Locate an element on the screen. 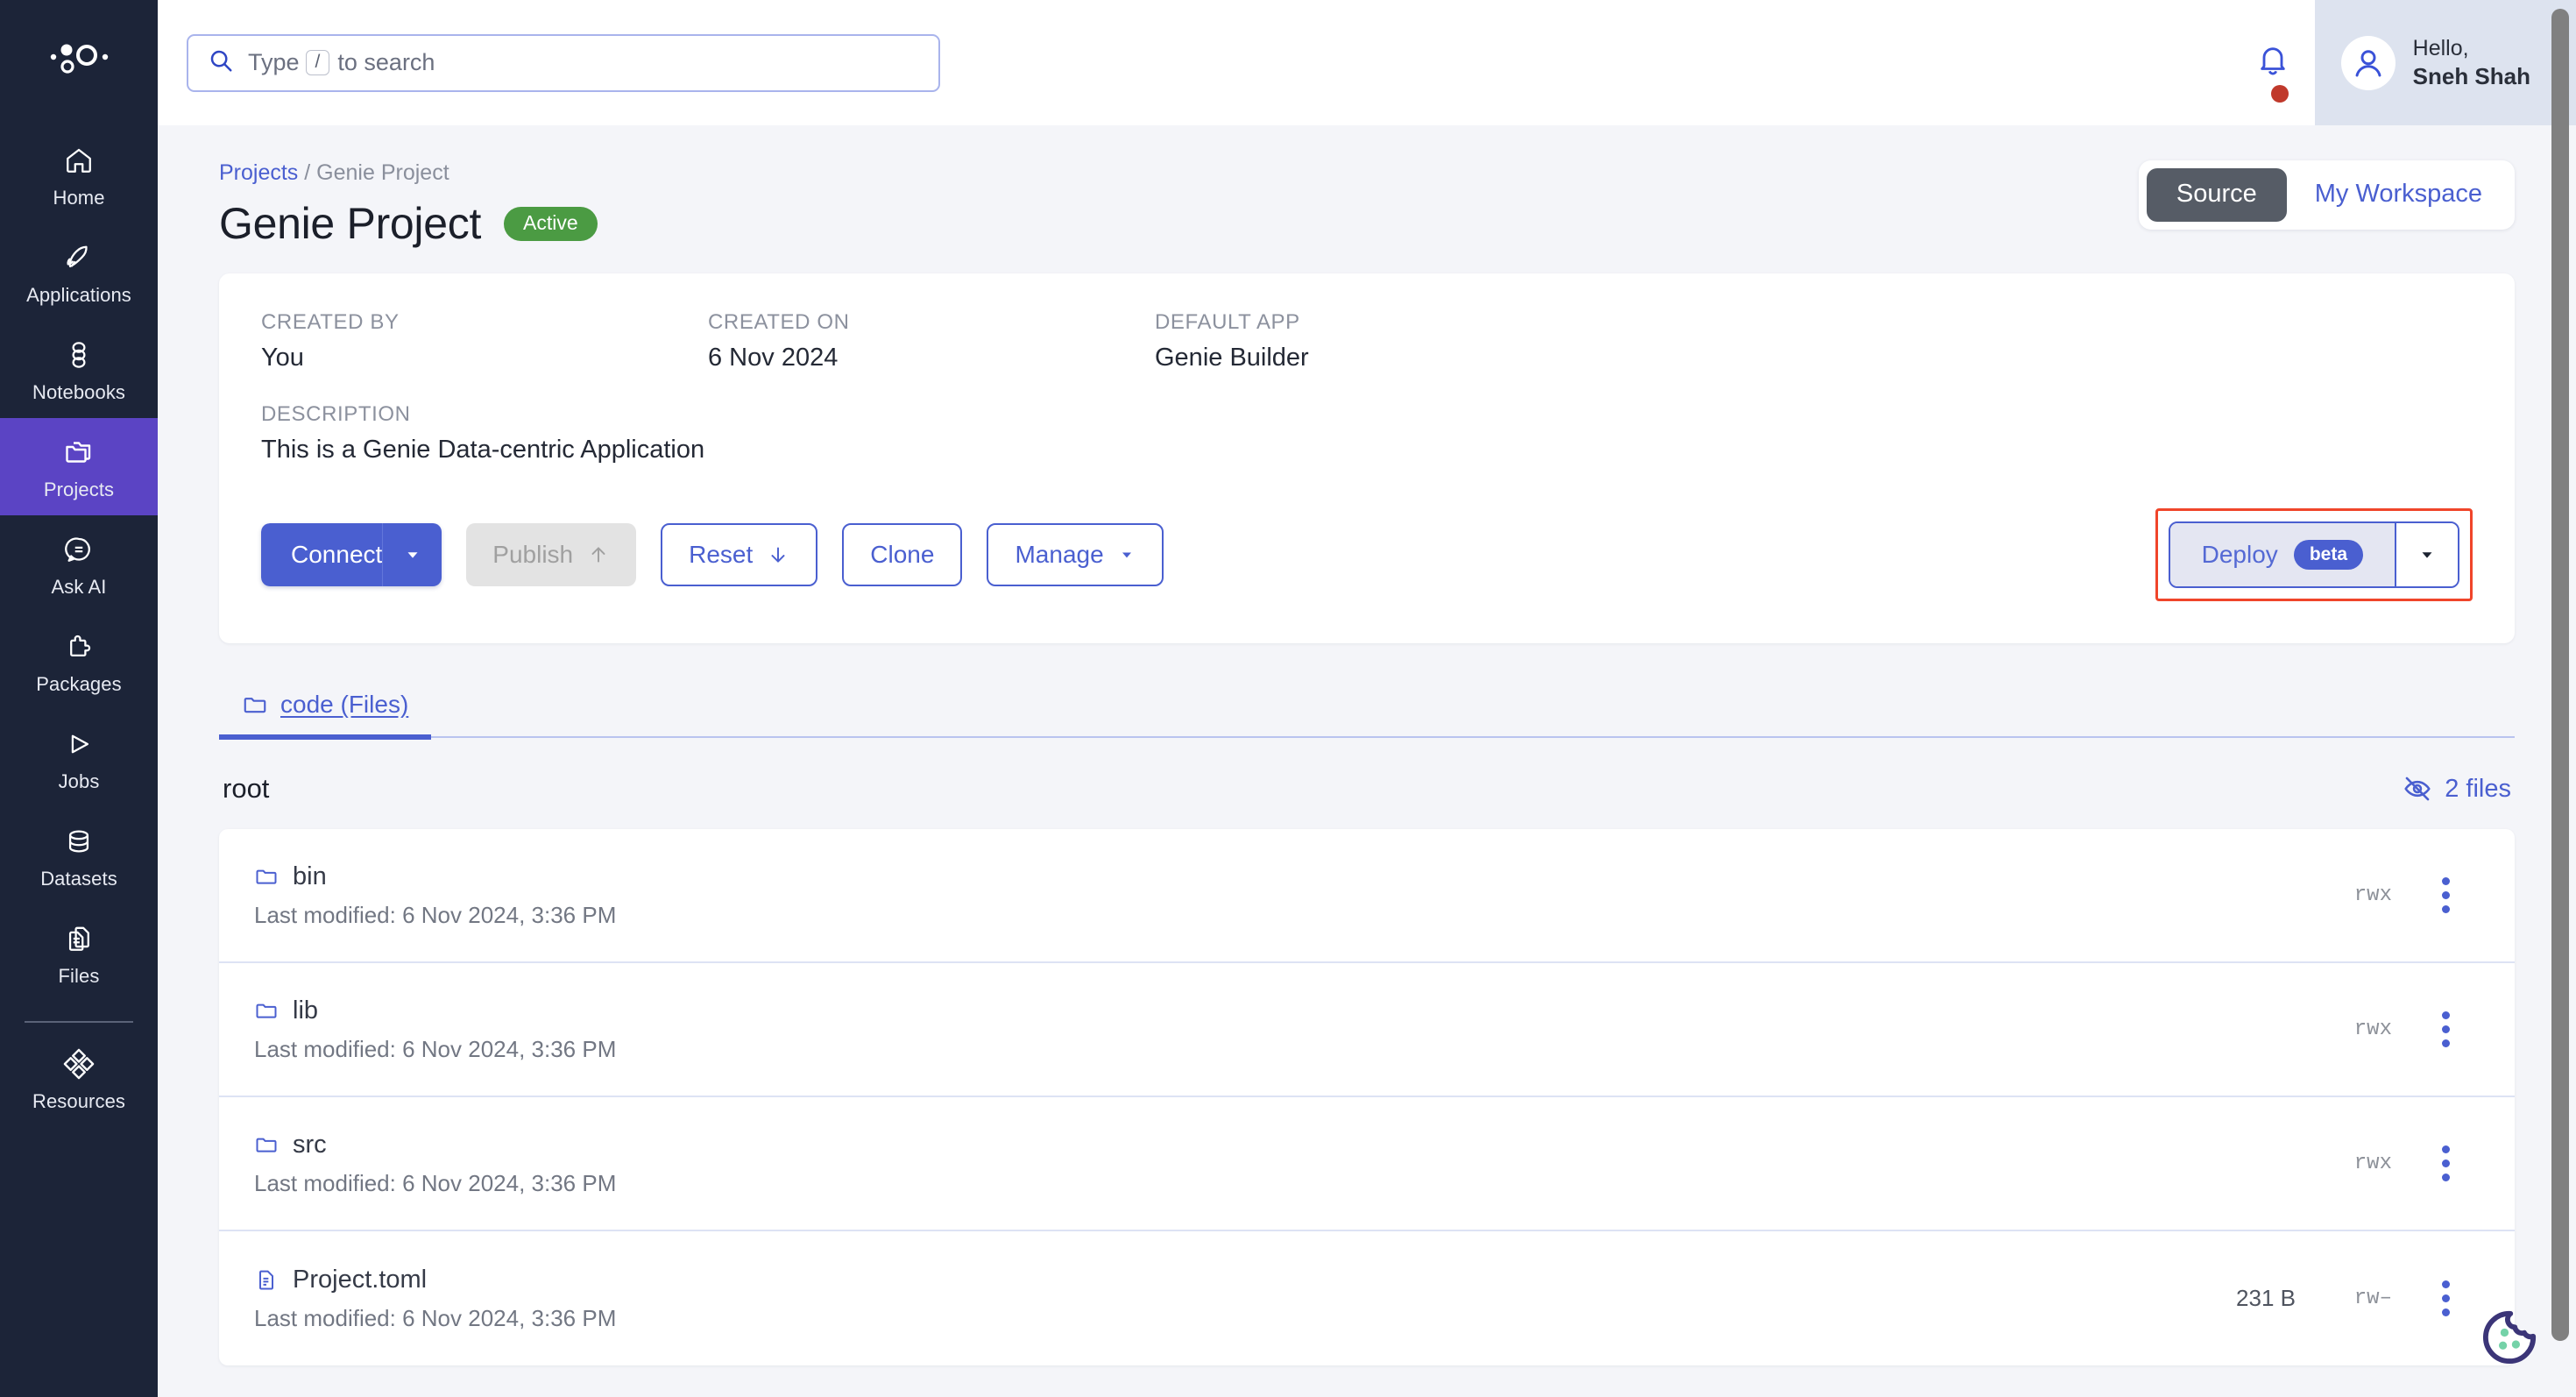  slash-key-hint: / is located at coordinates (317, 63).